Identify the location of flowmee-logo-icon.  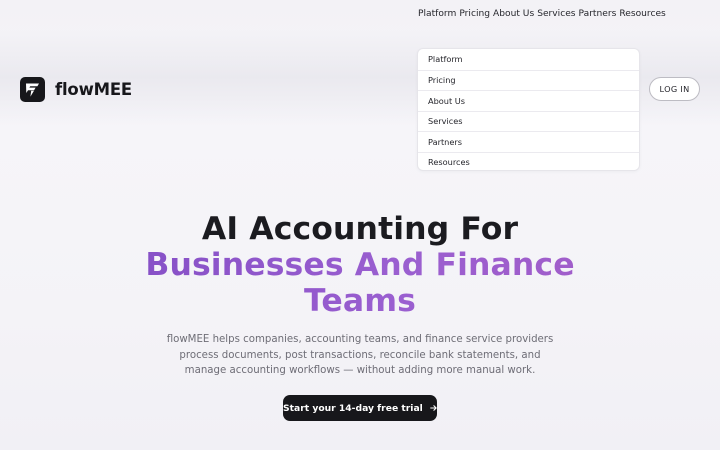
(32, 89).